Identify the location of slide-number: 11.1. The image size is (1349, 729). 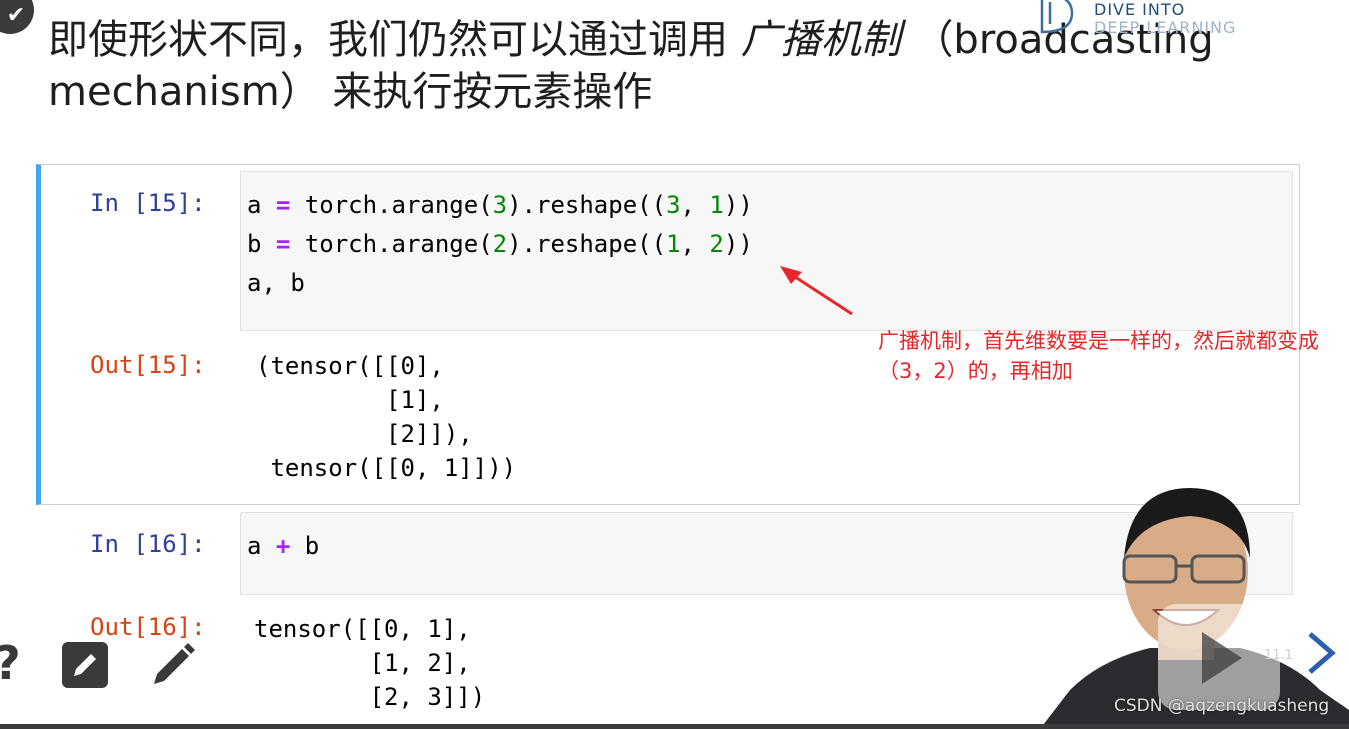
(1278, 655).